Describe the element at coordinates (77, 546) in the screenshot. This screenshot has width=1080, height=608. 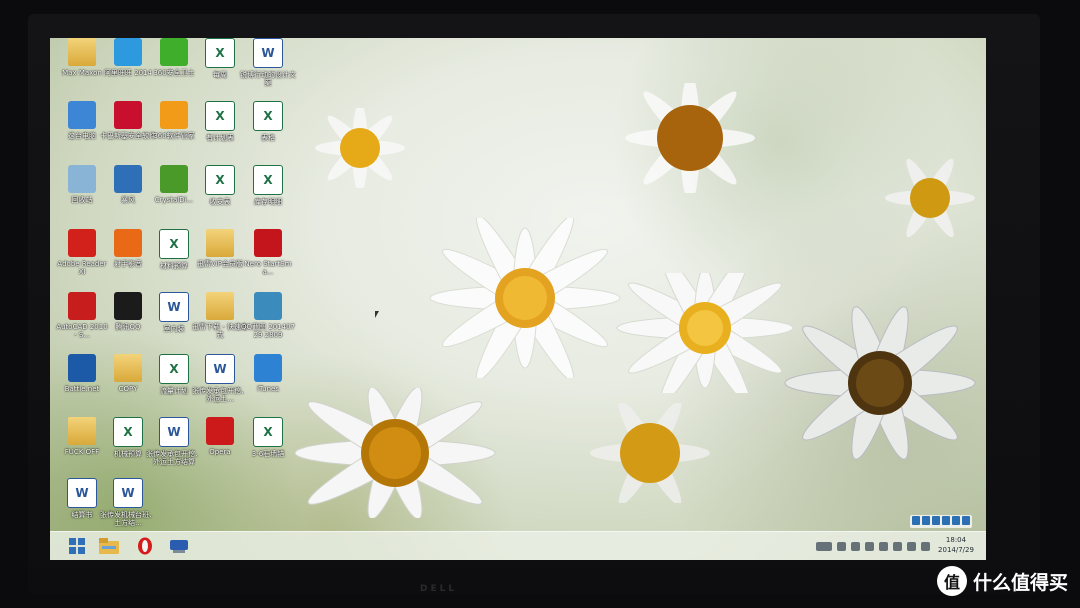
I see `windows-start-icon` at that location.